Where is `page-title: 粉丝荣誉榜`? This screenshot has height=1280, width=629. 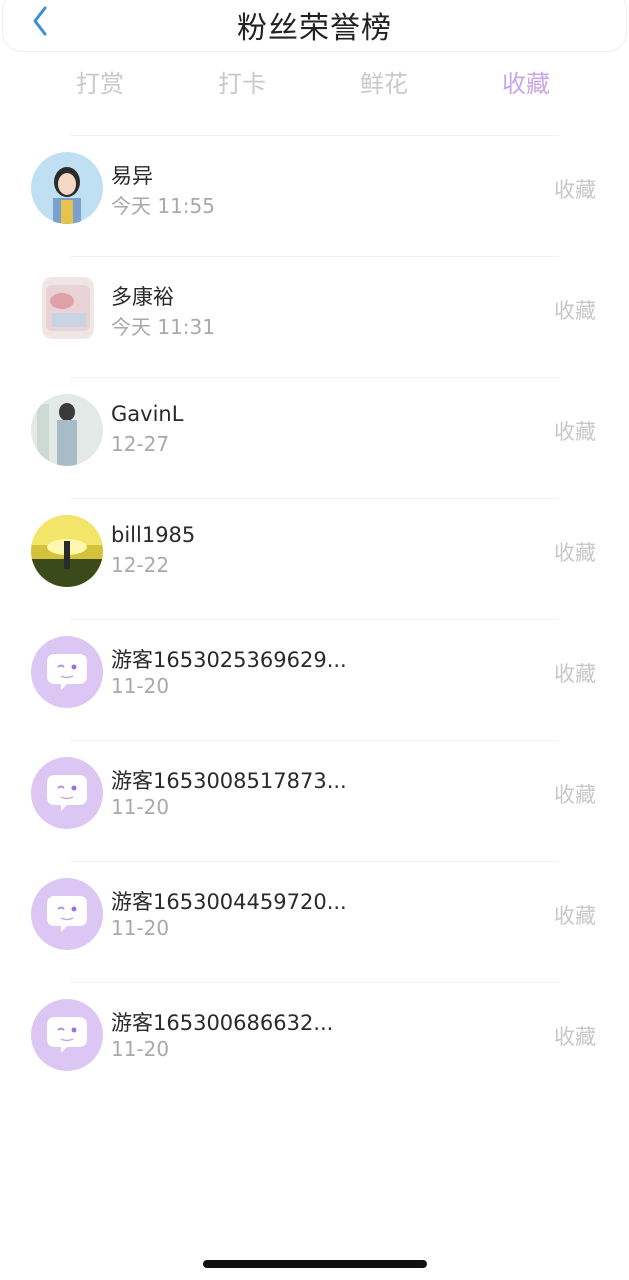 page-title: 粉丝荣誉榜 is located at coordinates (314, 28).